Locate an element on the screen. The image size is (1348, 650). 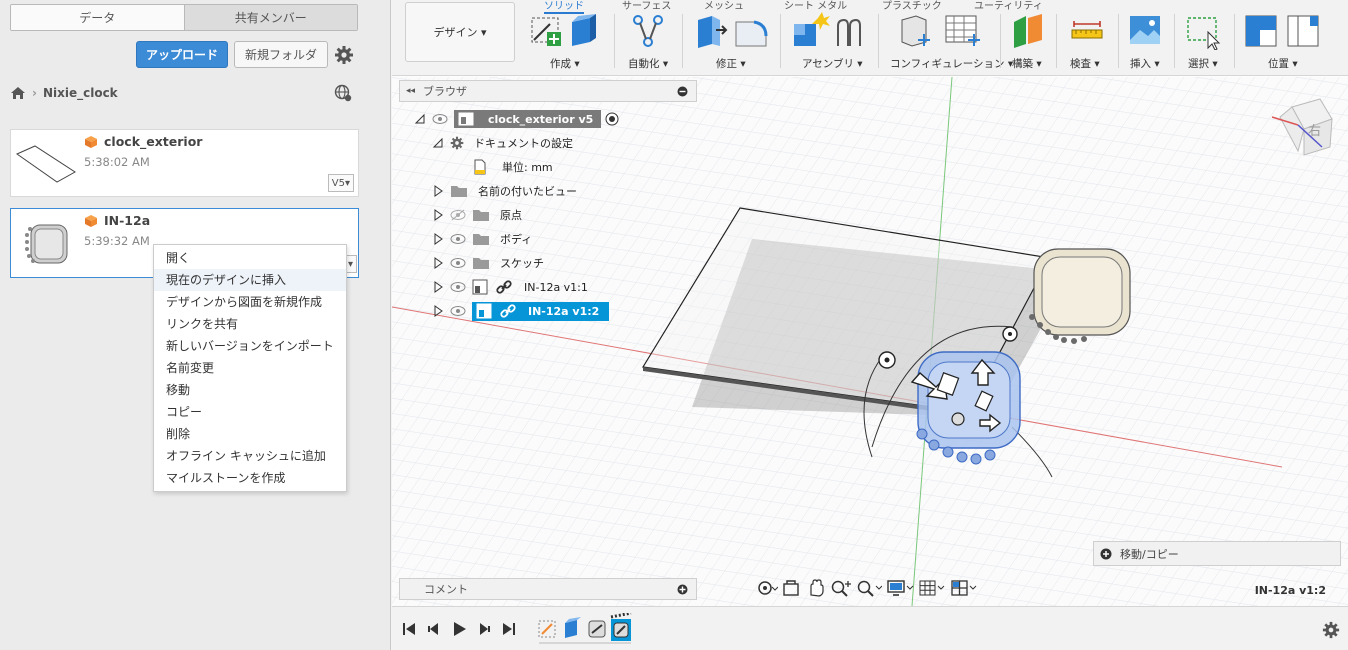
tab-plastic: プラスチック is located at coordinates (912, 6).